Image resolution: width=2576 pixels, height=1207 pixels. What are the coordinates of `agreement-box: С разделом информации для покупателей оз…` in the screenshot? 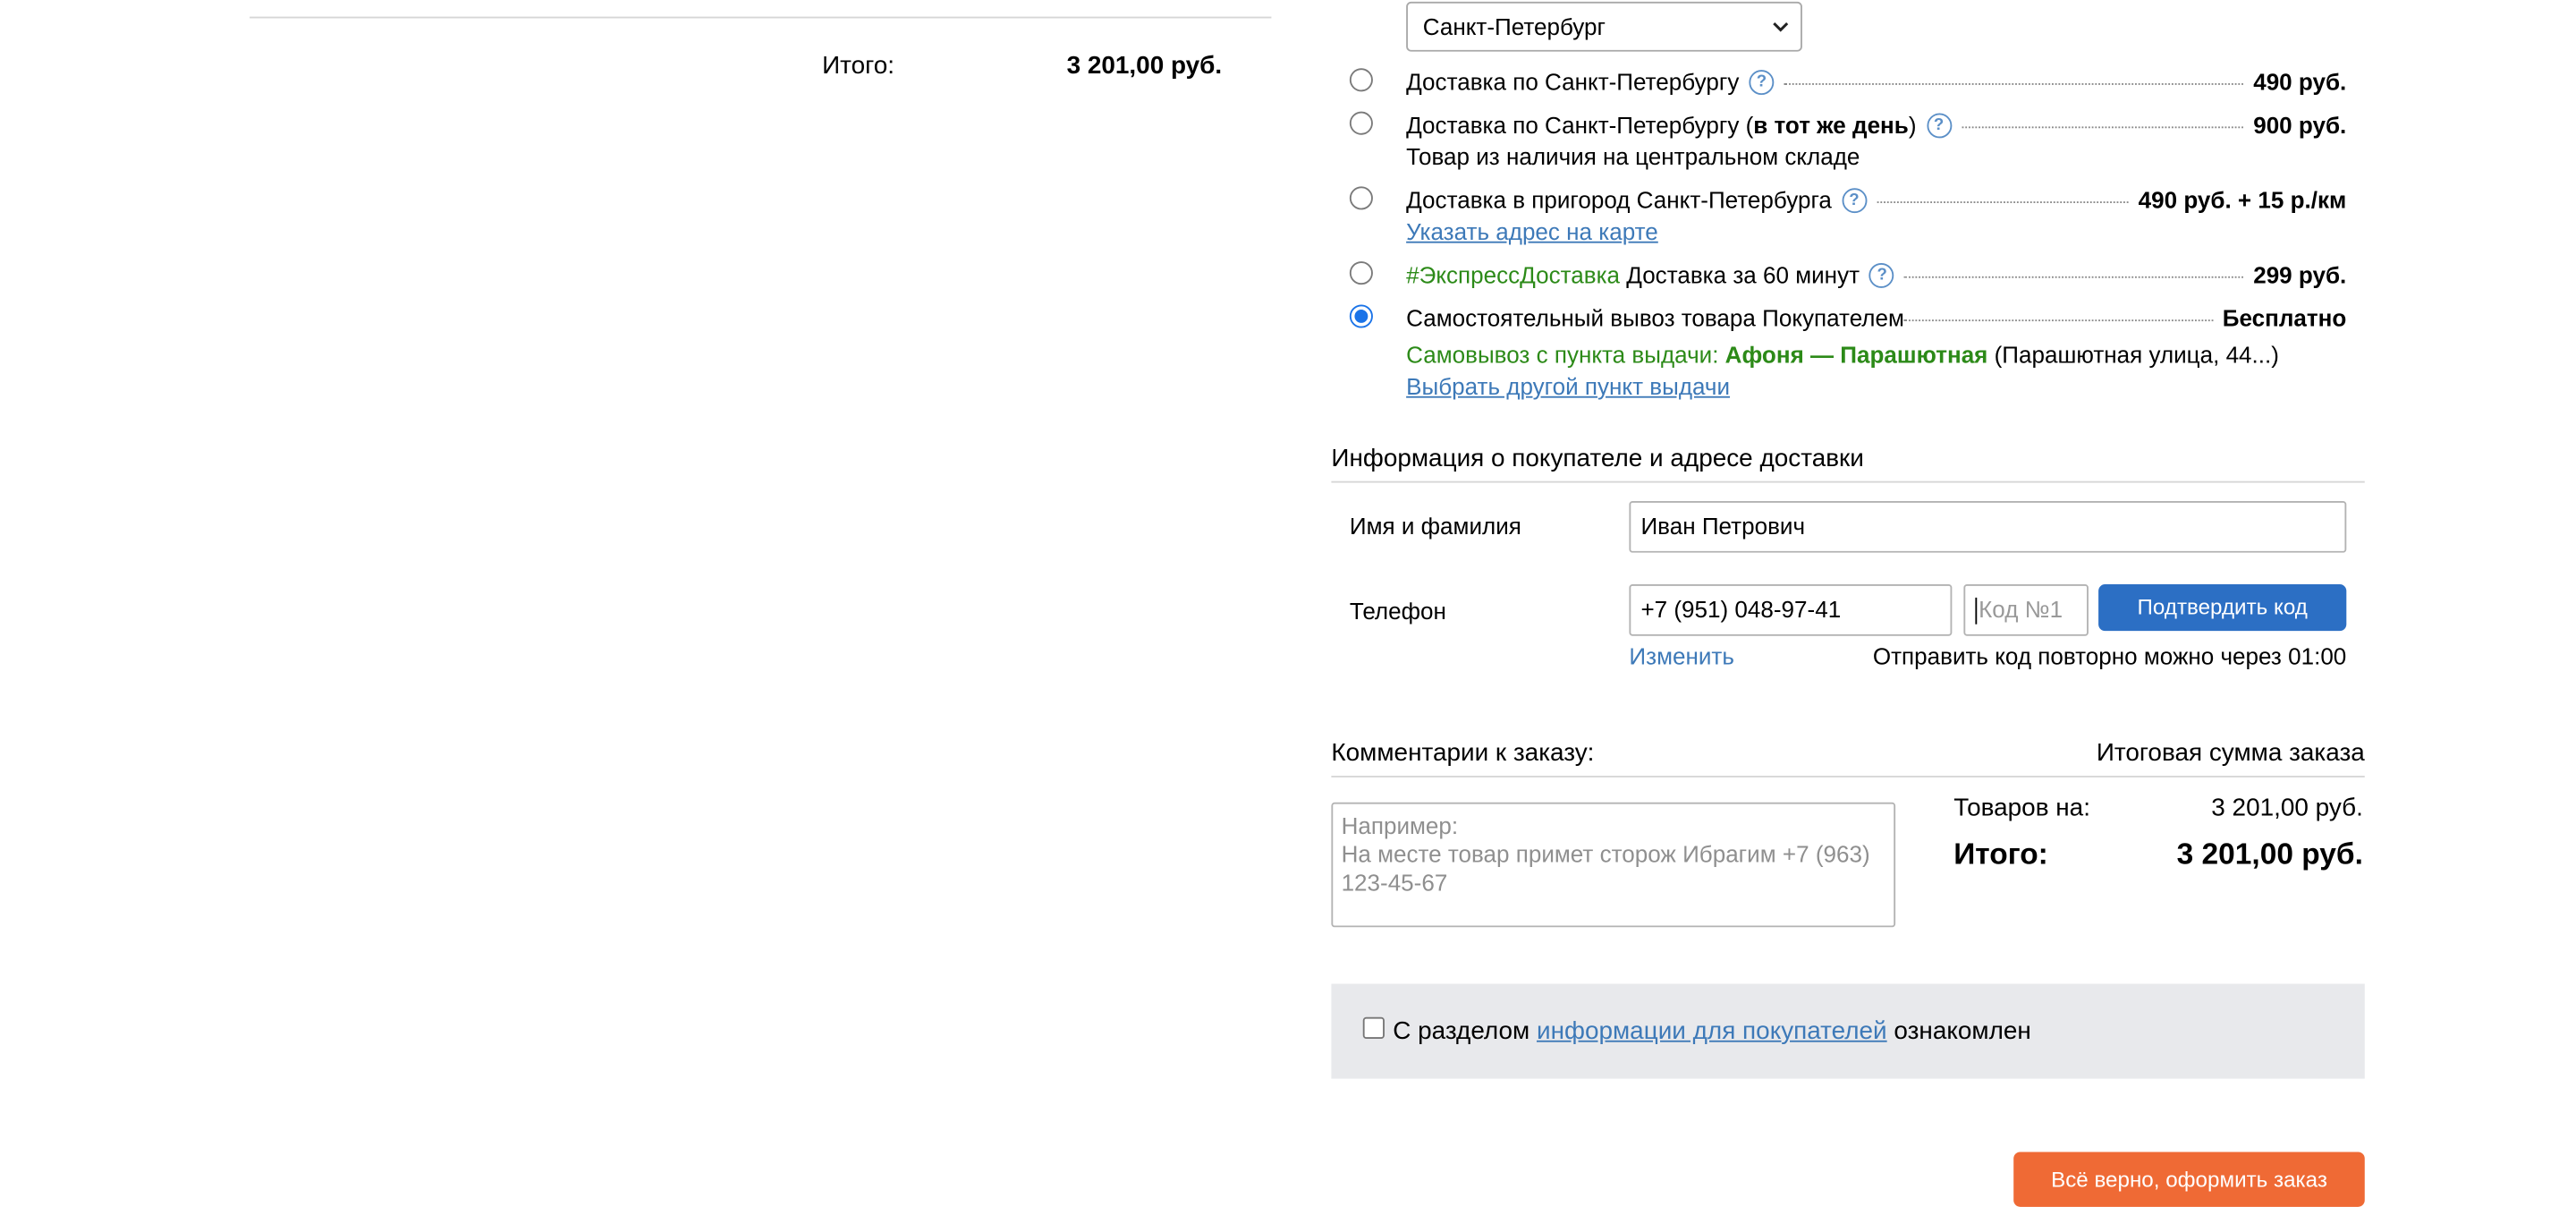 It's located at (1848, 1031).